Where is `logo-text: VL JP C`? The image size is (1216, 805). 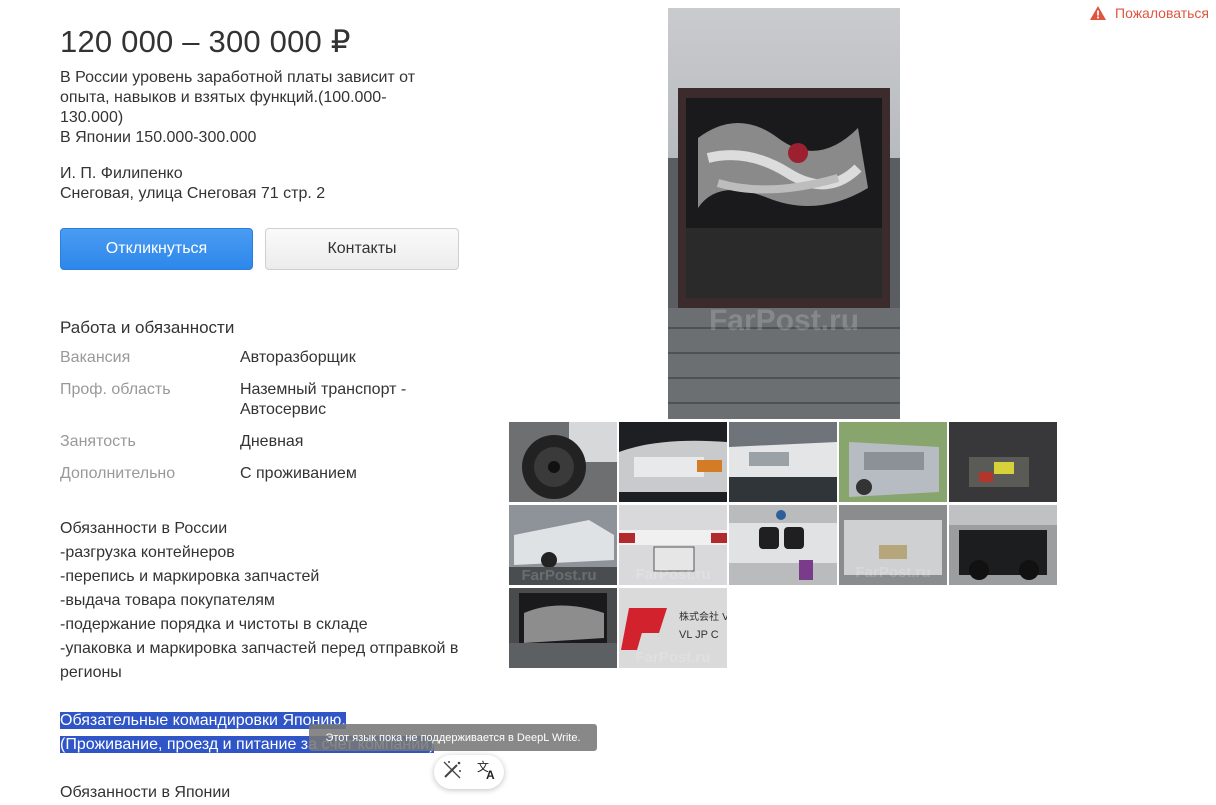
logo-text: VL JP C is located at coordinates (699, 635).